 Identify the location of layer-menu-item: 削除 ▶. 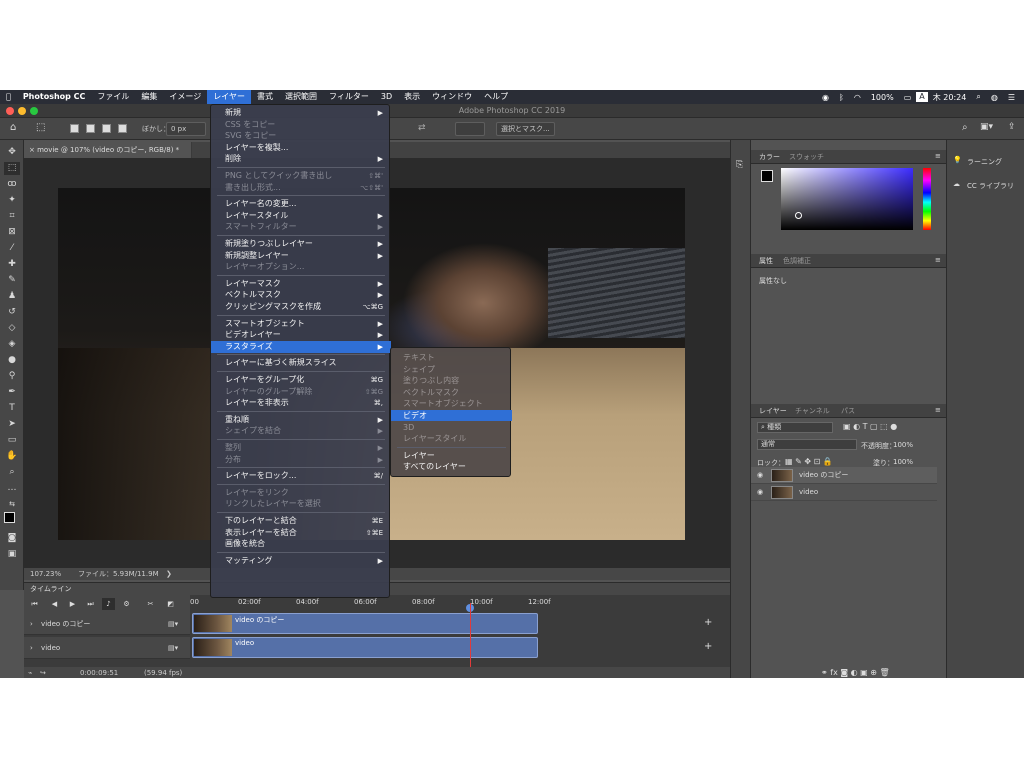
(301, 159).